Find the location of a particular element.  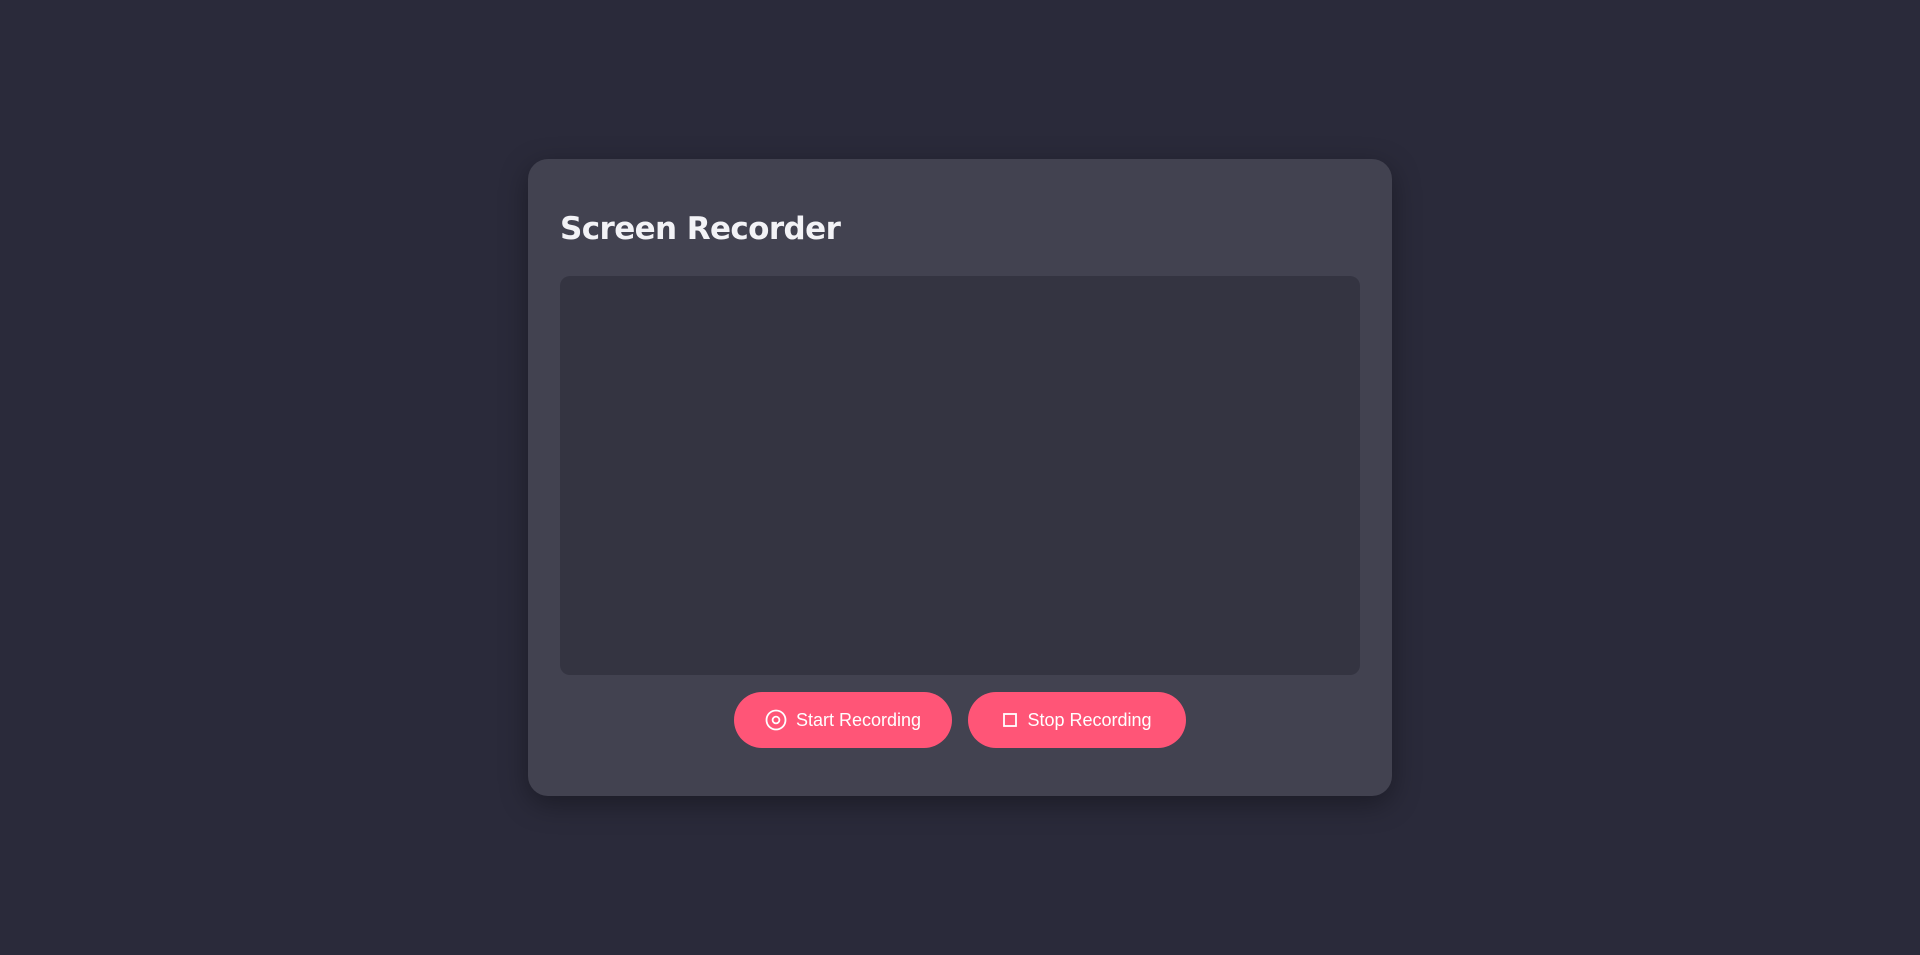

start-recording-button: Start Recording is located at coordinates (843, 720).